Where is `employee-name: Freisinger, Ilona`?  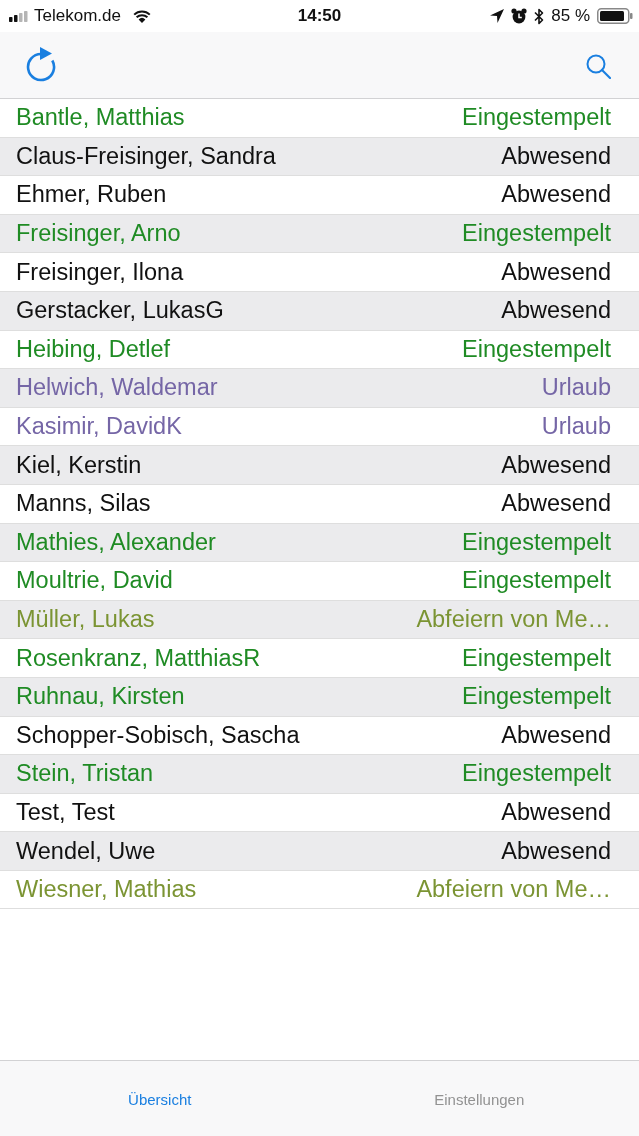 employee-name: Freisinger, Ilona is located at coordinates (100, 272).